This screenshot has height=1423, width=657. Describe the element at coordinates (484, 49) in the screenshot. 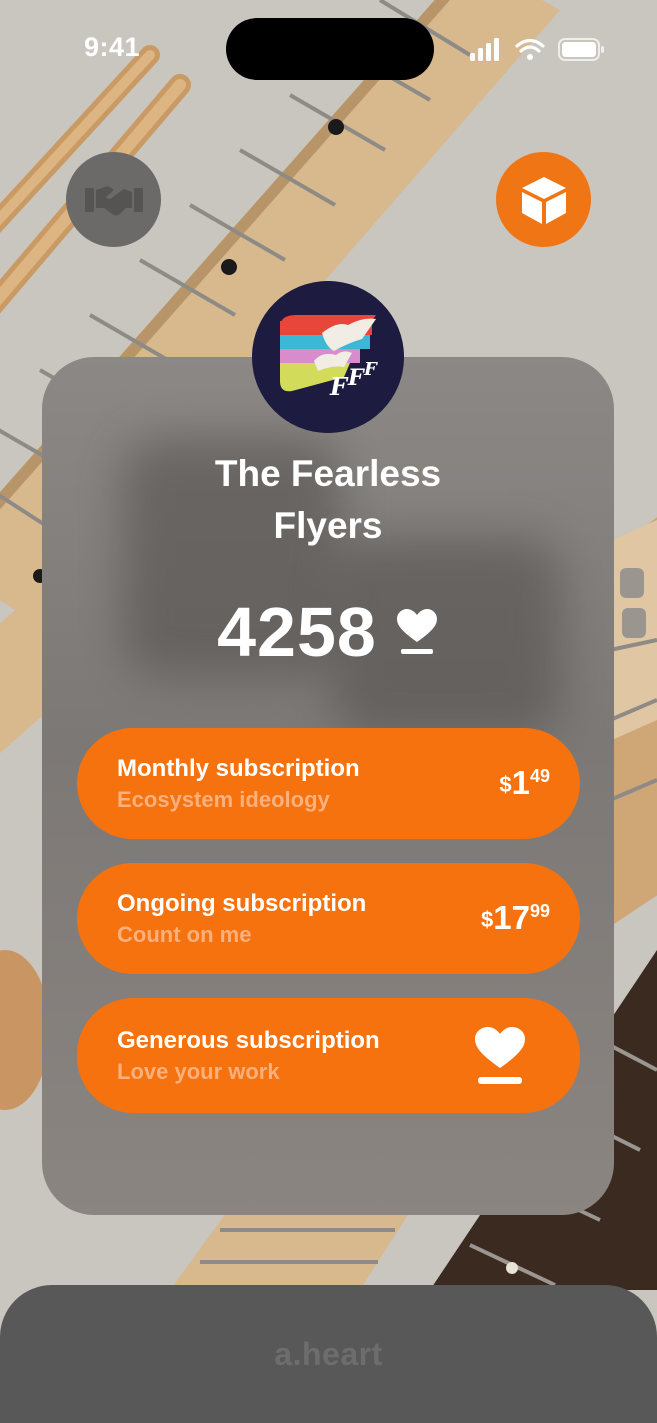

I see `cellular-signal-icon` at that location.